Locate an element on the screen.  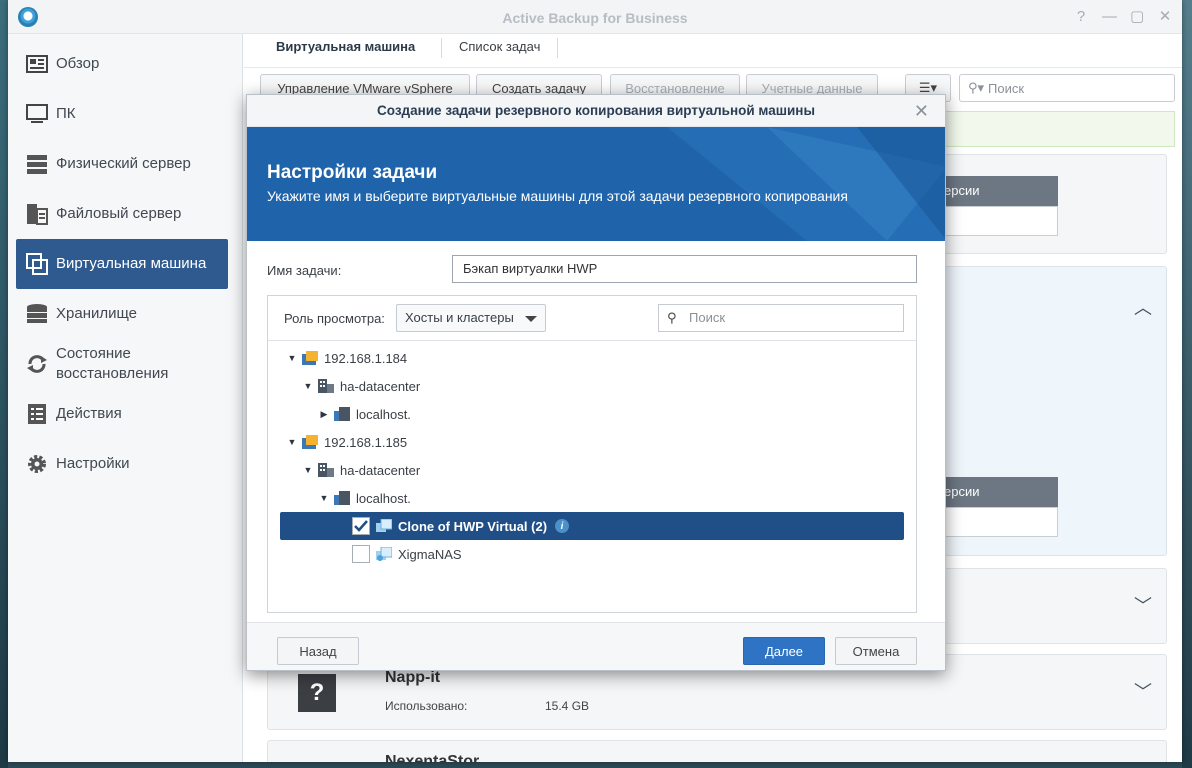
panel-header: Роль просмотра: Хосты и кластеры ⚲ Поиск is located at coordinates (592, 318).